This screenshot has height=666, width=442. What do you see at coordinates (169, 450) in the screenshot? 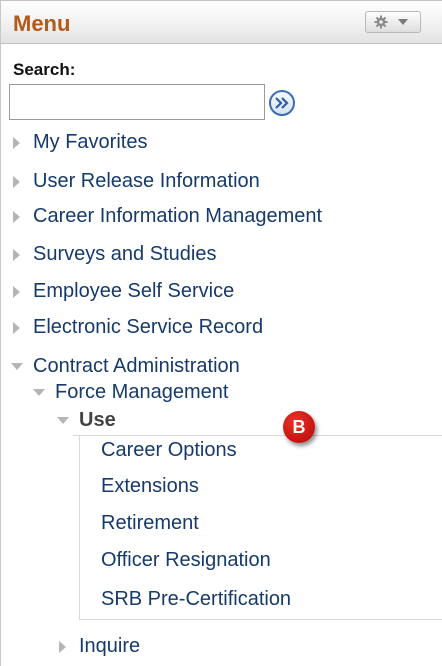
I see `menu-leaf-career-options: Career Options` at bounding box center [169, 450].